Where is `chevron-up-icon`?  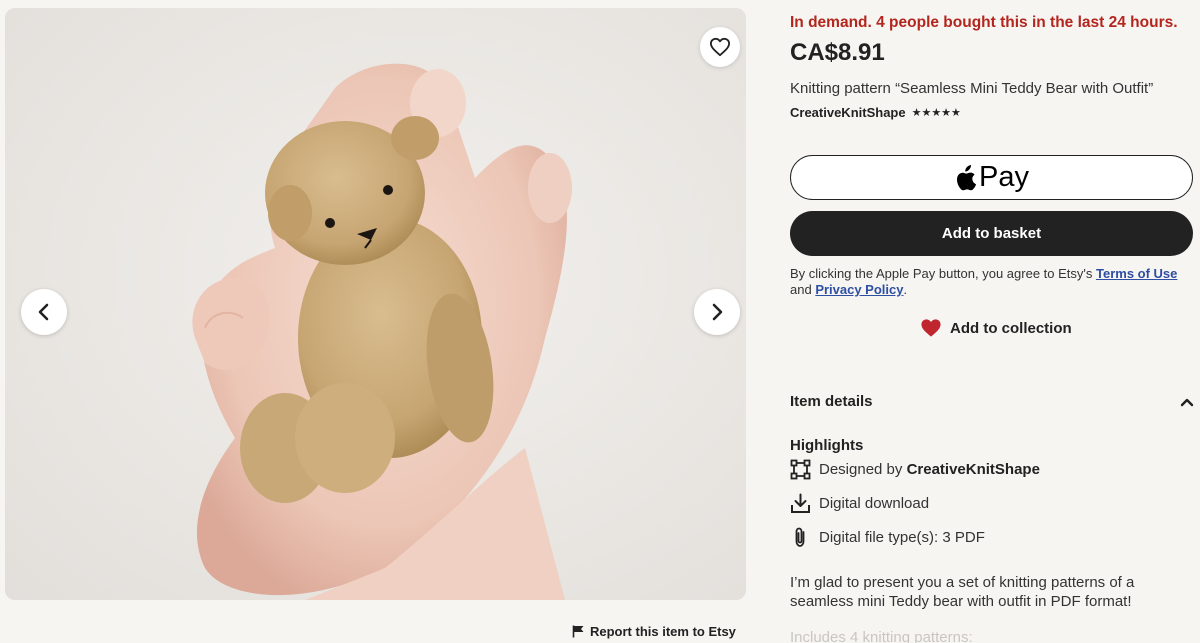 chevron-up-icon is located at coordinates (1187, 402).